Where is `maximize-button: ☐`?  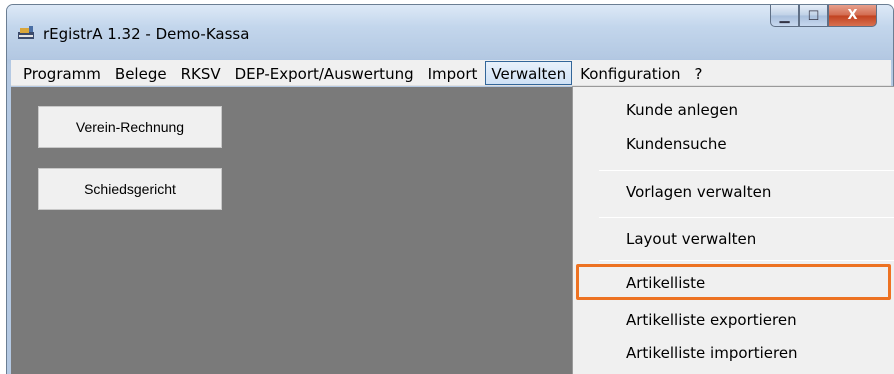 maximize-button: ☐ is located at coordinates (813, 16).